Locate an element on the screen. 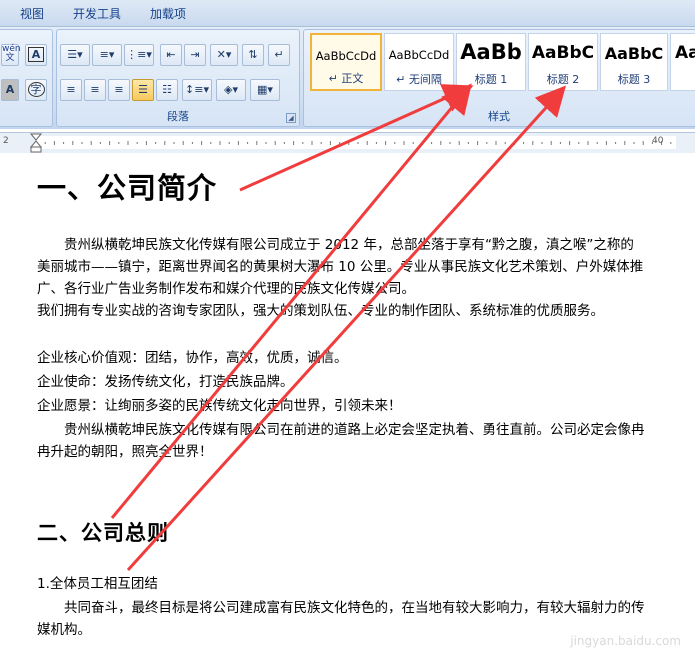  menu-view: 视图 is located at coordinates (32, 13).